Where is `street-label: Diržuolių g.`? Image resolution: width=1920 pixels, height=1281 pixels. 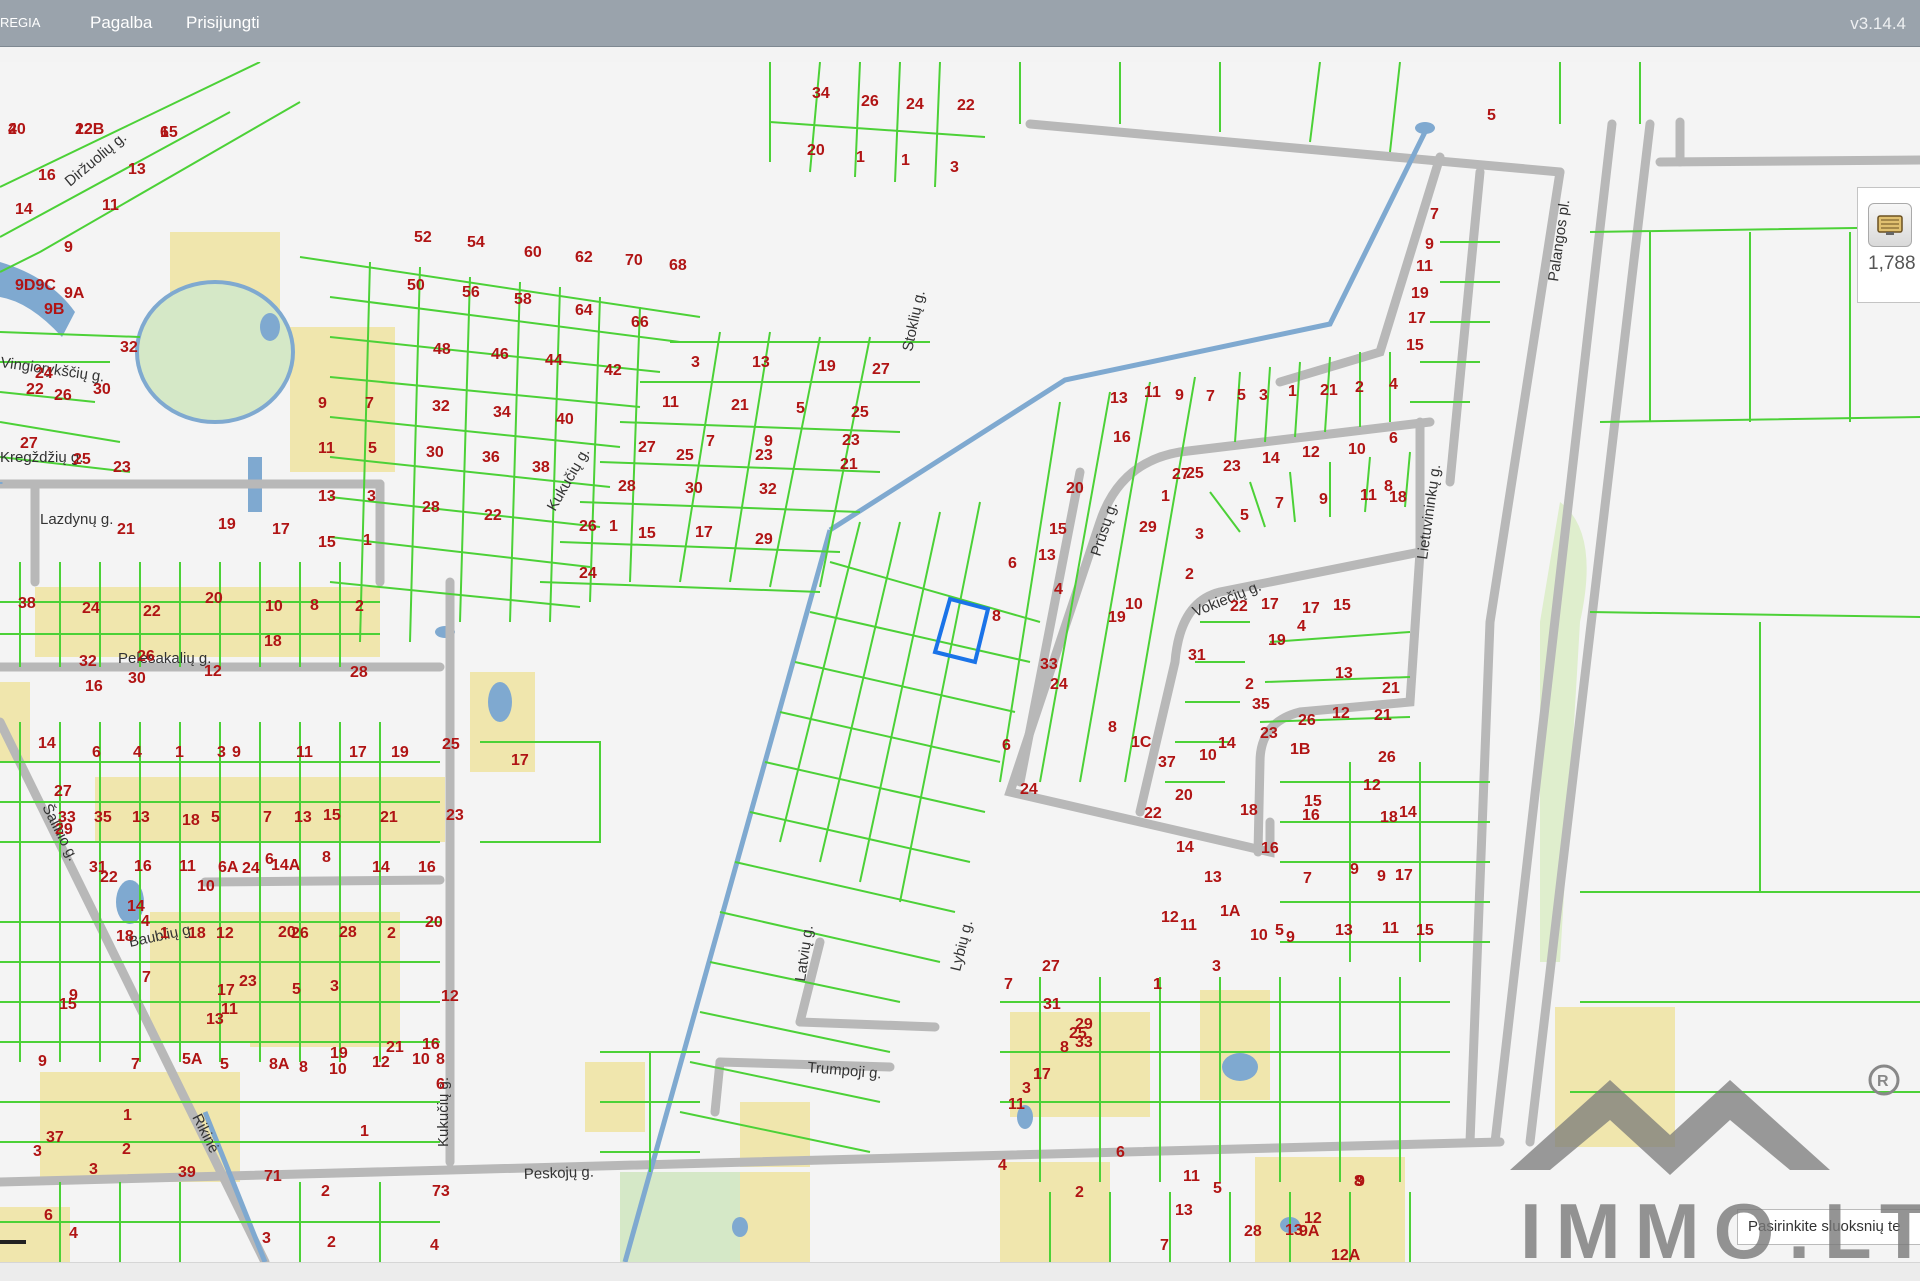
street-label: Diržuolių g. is located at coordinates (96, 159).